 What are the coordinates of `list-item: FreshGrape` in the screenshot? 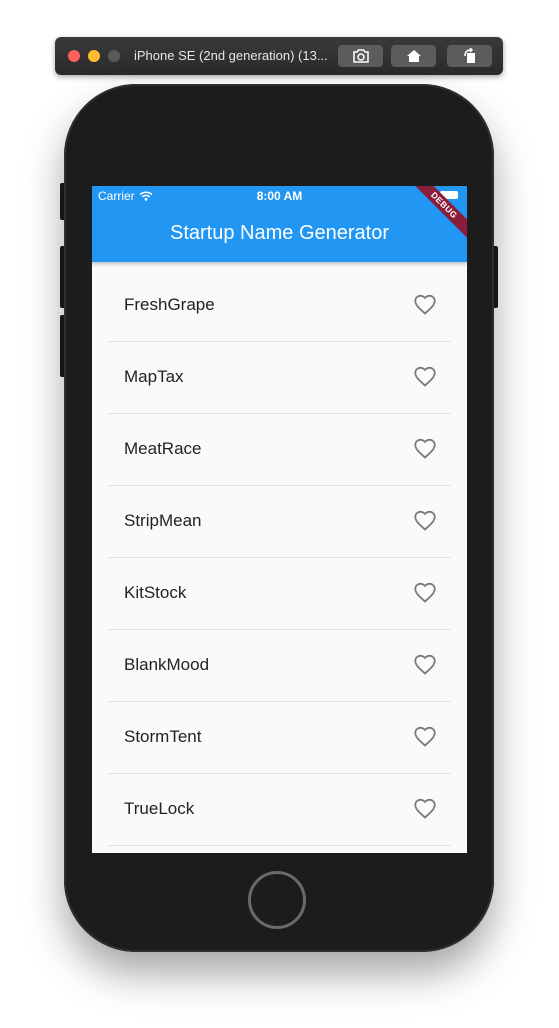 It's located at (279, 306).